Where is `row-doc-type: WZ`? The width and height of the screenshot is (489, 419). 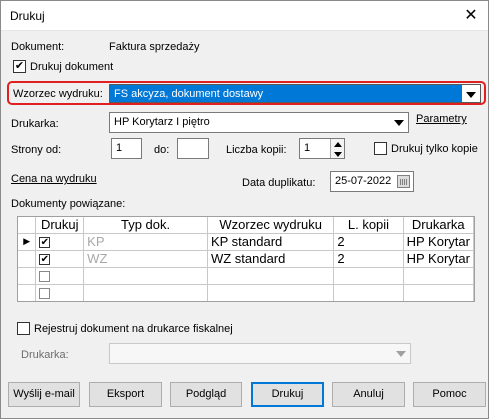 row-doc-type: WZ is located at coordinates (145, 259).